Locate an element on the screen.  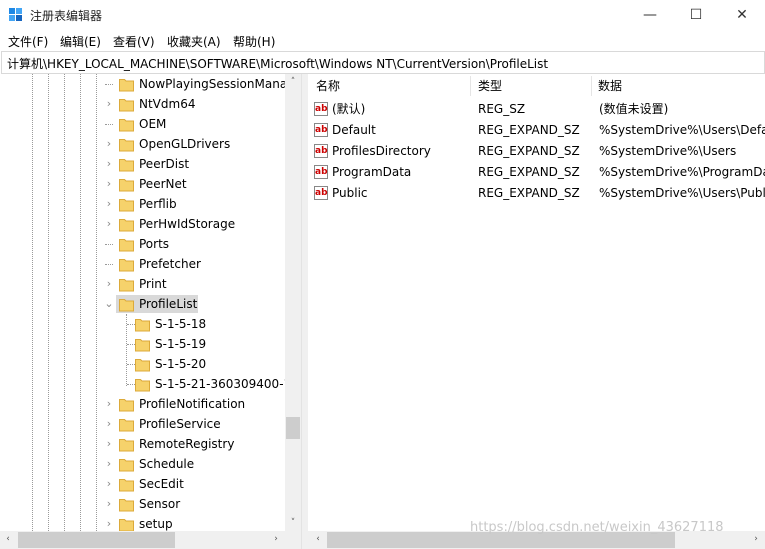
tree-item-label: ProfileList is located at coordinates (168, 304).